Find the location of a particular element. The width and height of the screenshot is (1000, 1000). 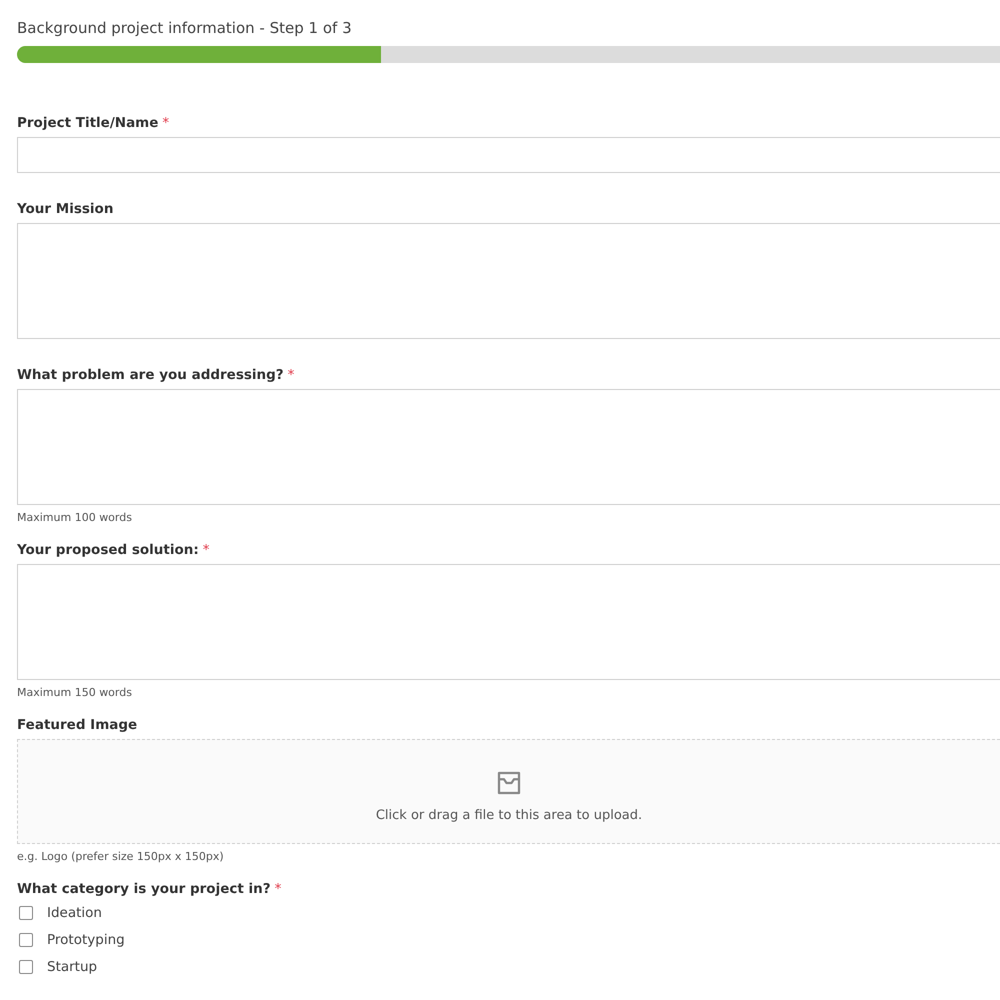

field-hint: Maximum 150 words is located at coordinates (75, 693).